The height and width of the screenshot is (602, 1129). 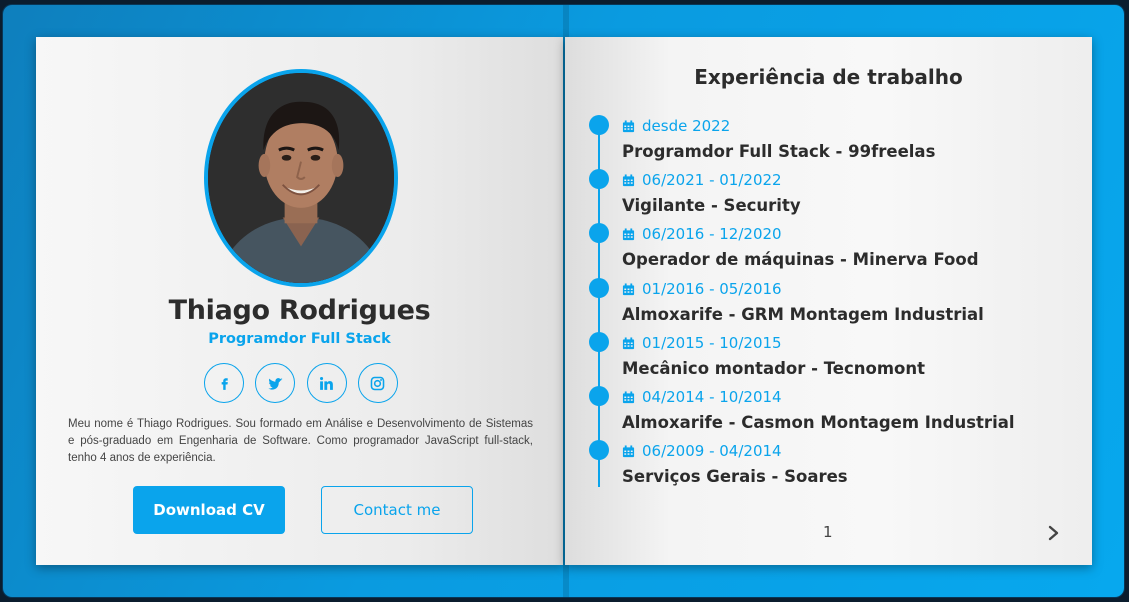 What do you see at coordinates (301, 384) in the screenshot?
I see `social-links` at bounding box center [301, 384].